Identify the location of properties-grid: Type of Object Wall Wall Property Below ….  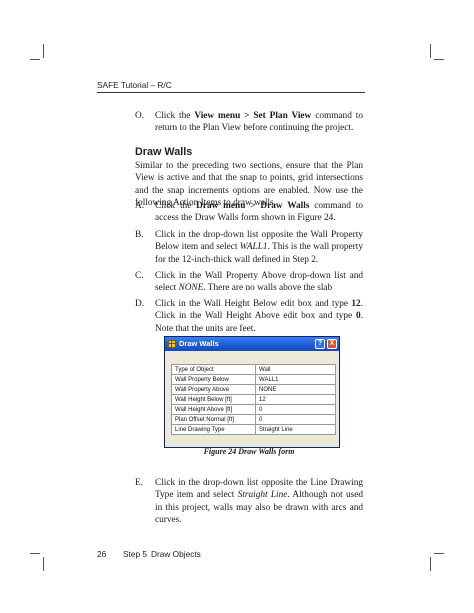
(253, 399).